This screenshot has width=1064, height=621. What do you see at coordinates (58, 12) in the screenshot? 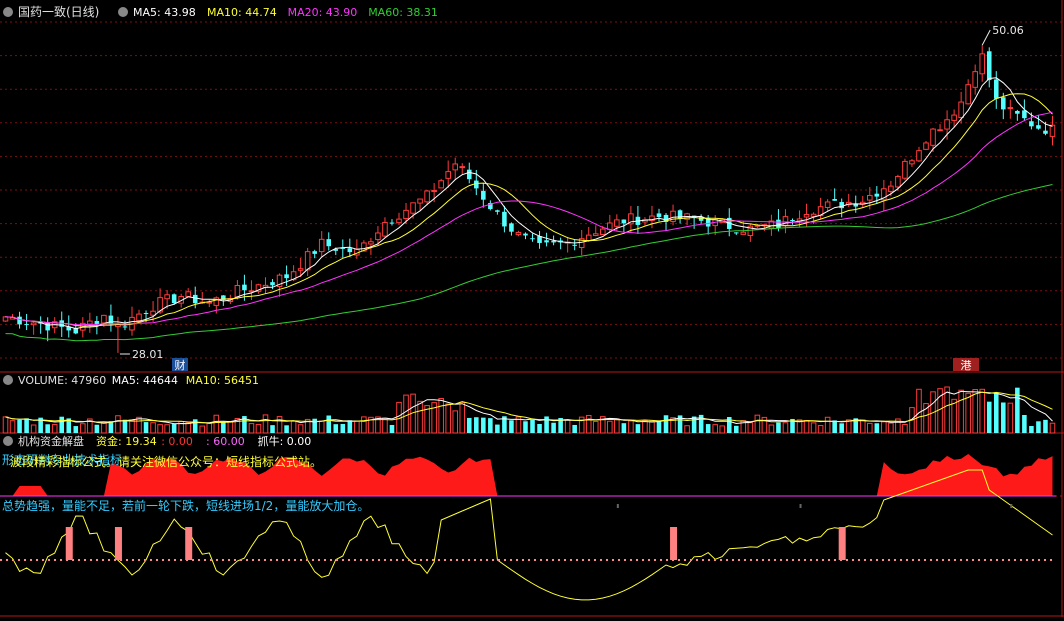
I see `stock-name: 国药一致(日线)` at bounding box center [58, 12].